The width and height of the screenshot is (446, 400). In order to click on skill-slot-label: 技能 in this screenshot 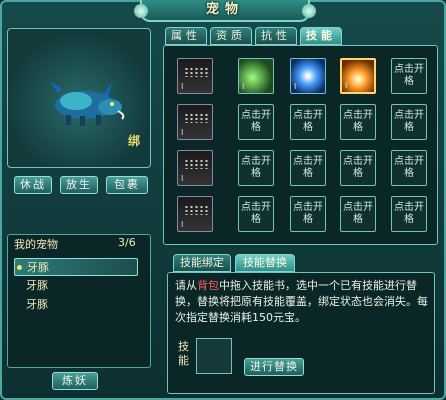, I will do `click(183, 353)`.